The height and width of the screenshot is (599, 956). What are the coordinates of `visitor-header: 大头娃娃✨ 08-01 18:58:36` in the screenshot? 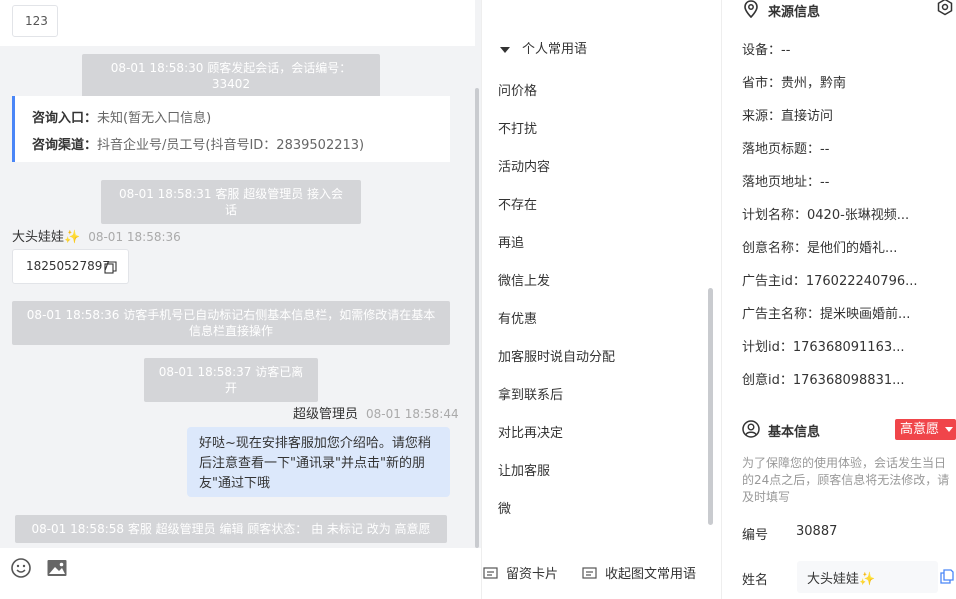 It's located at (96, 235).